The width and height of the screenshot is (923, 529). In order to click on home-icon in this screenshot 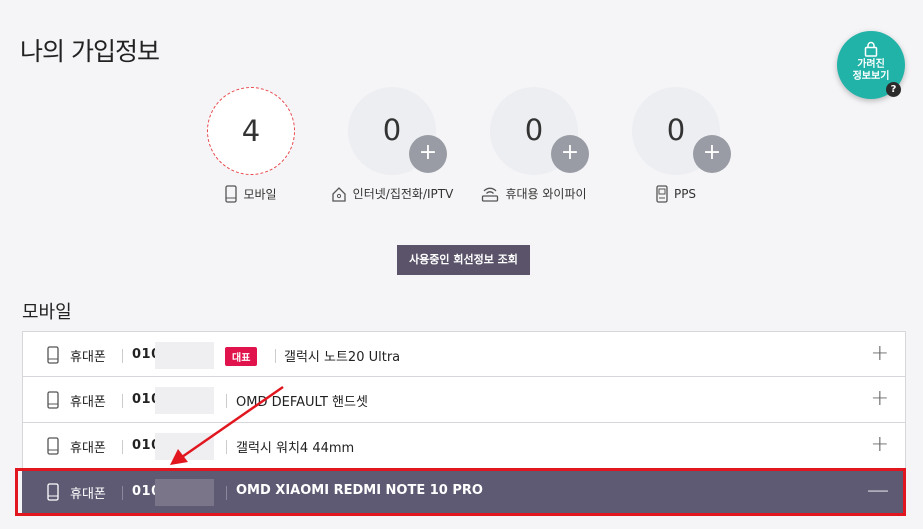, I will do `click(339, 194)`.